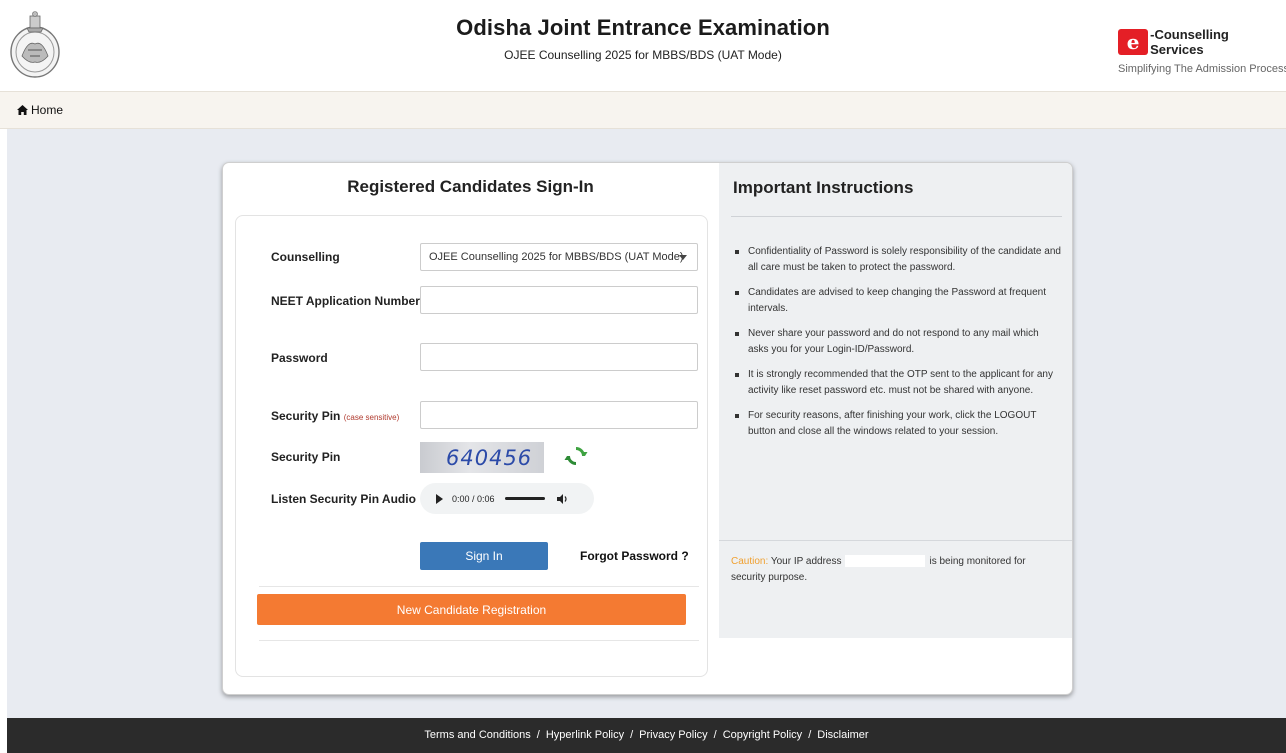  Describe the element at coordinates (470, 186) in the screenshot. I see `signin-title: Registered Candidates Sign-In` at that location.